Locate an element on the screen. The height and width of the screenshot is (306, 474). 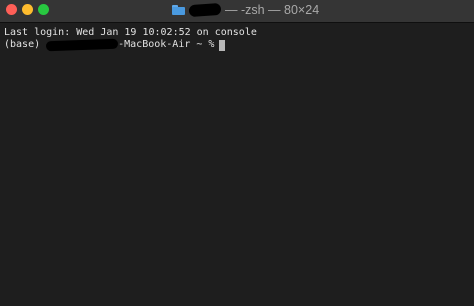
text-cursor is located at coordinates (222, 45).